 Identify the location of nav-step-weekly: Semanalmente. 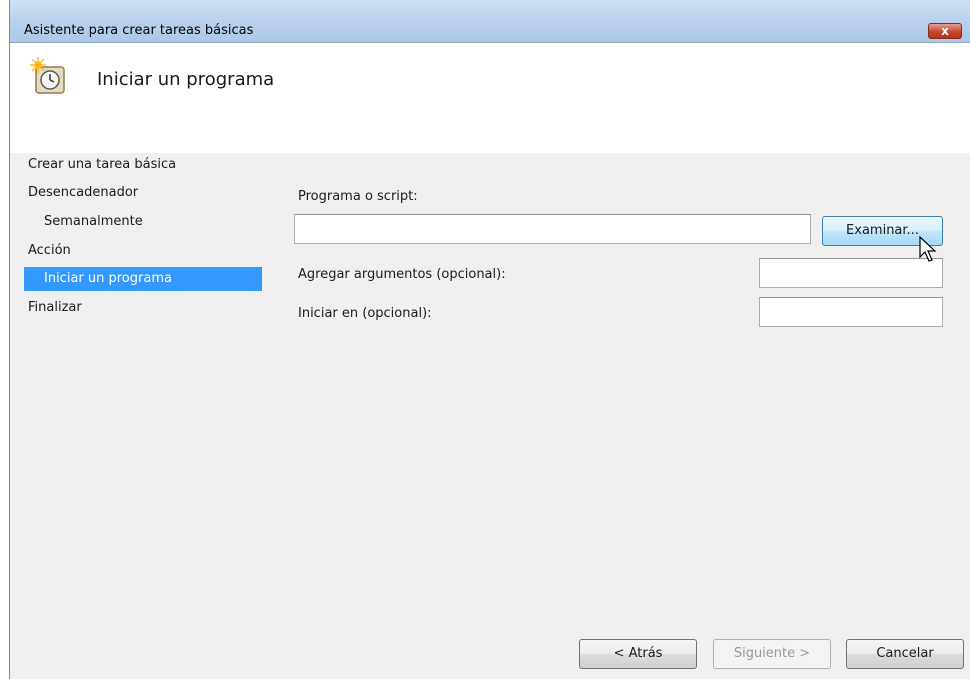
(93, 222).